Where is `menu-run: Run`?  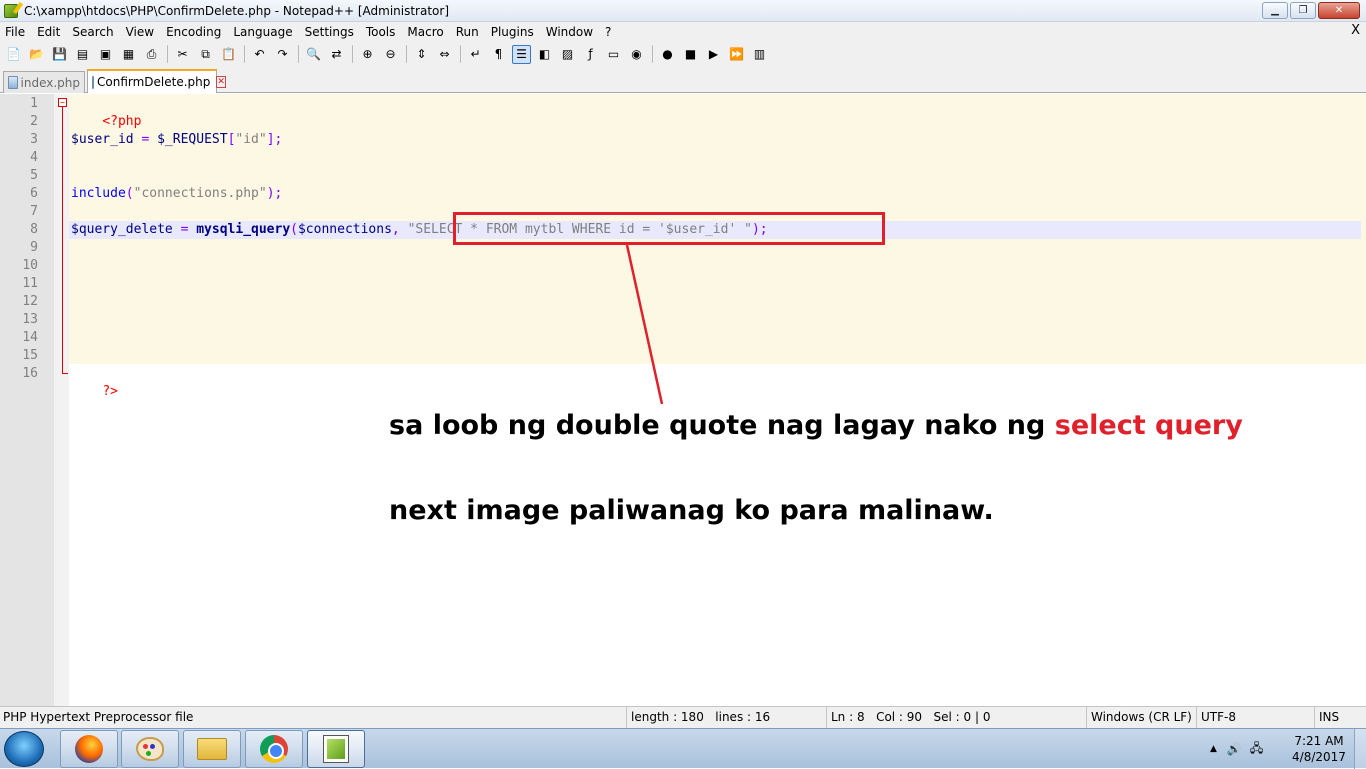
menu-run: Run is located at coordinates (467, 32).